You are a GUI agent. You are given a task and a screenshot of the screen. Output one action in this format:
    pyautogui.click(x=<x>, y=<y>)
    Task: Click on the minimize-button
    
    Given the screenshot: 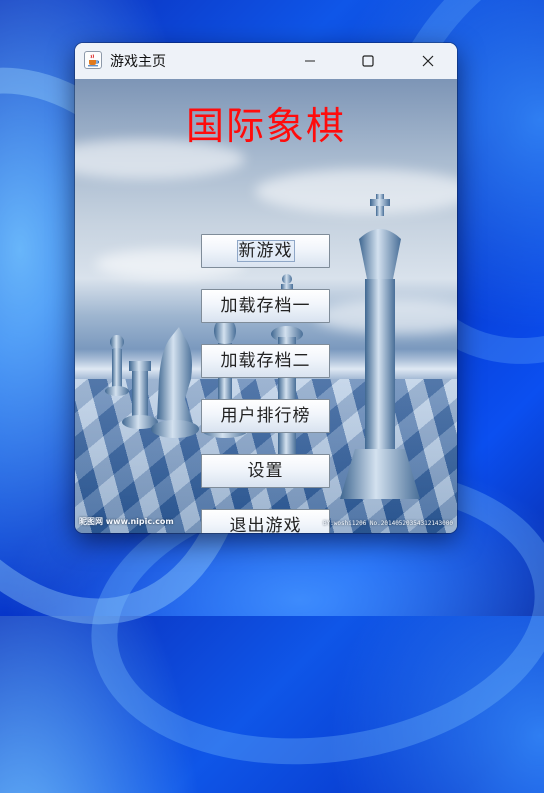 What is the action you would take?
    pyautogui.click(x=310, y=61)
    